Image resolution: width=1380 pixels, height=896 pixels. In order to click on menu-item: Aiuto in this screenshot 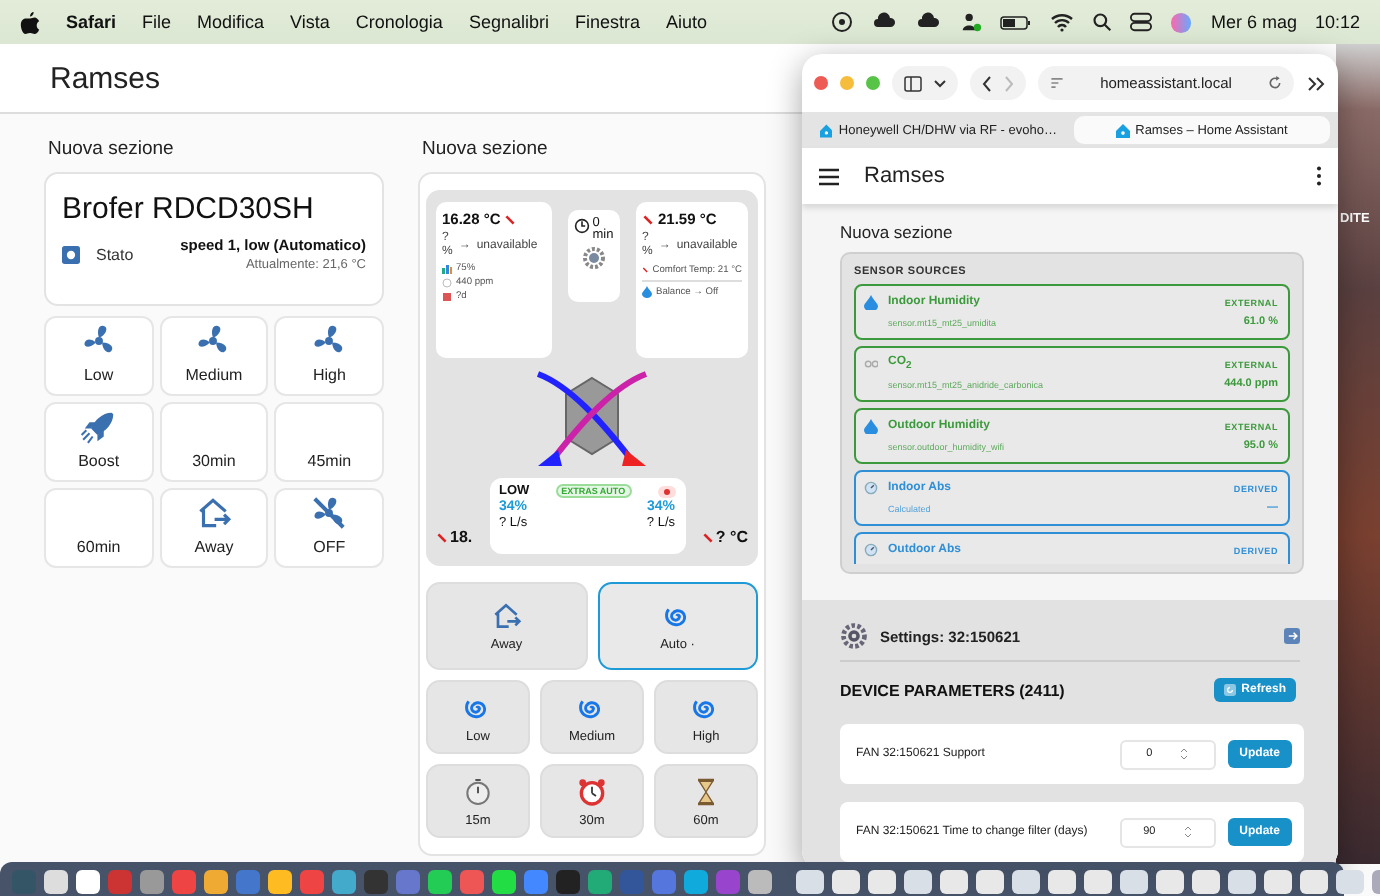, I will do `click(686, 22)`.